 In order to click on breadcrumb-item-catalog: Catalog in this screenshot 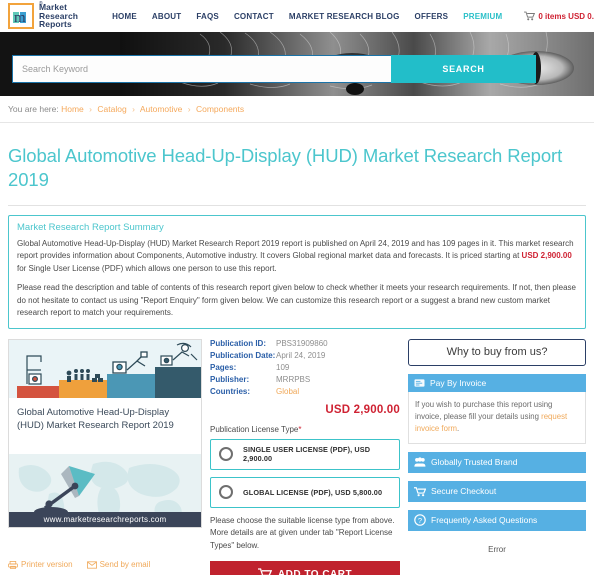, I will do `click(111, 109)`.